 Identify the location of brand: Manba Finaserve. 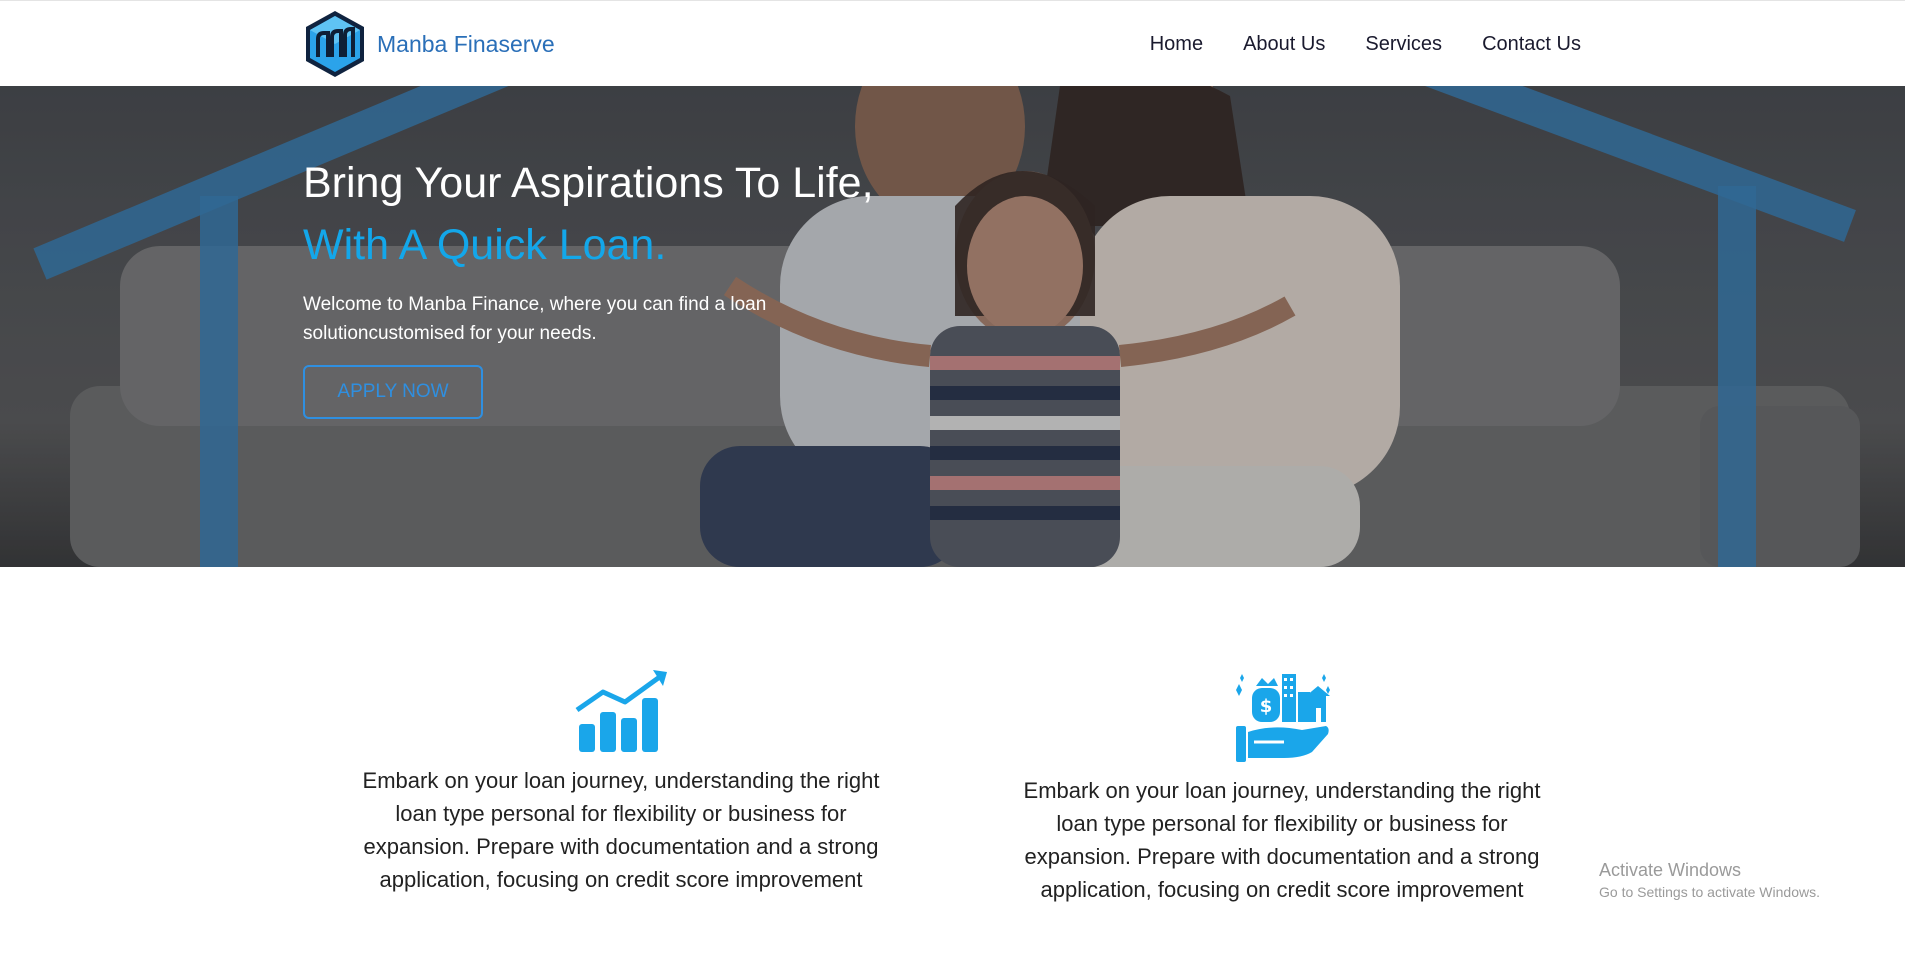
(429, 44).